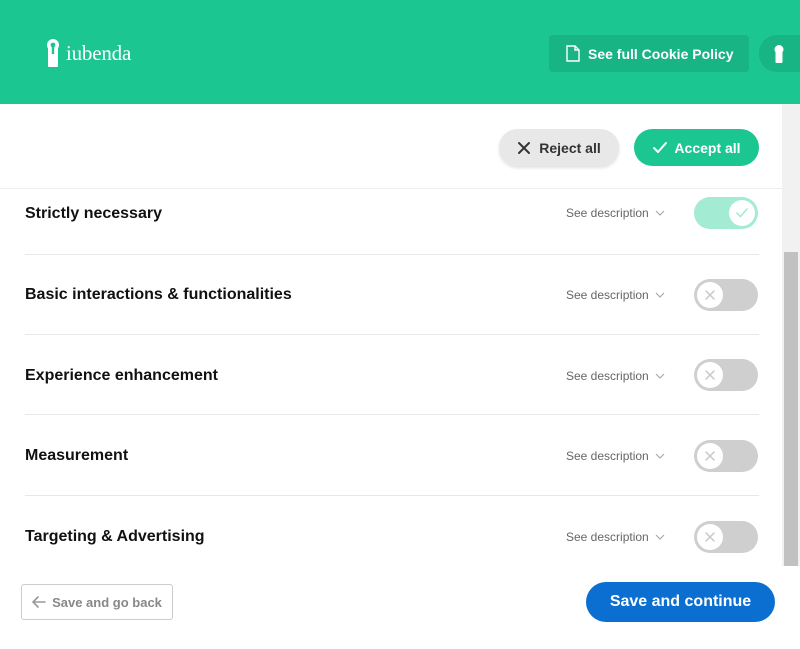 Image resolution: width=800 pixels, height=649 pixels. I want to click on category-title: Targeting & Advertising, so click(115, 536).